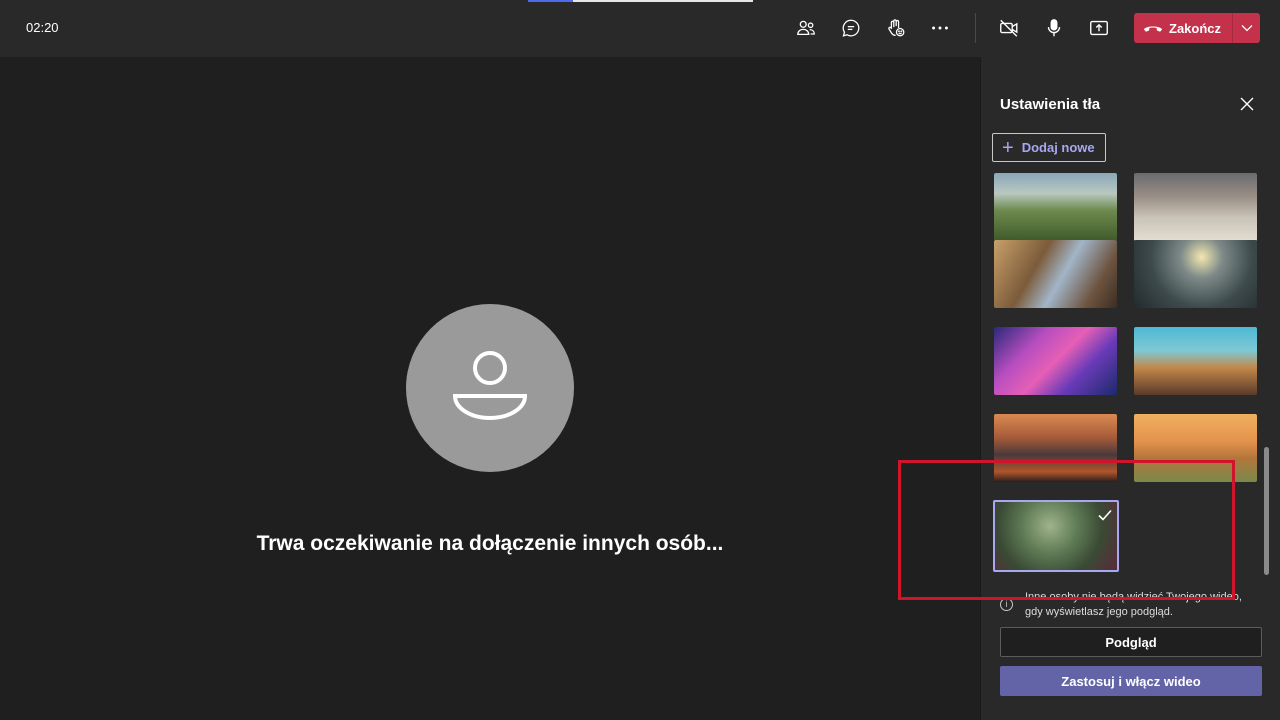  What do you see at coordinates (1054, 28) in the screenshot?
I see `microphone-icon` at bounding box center [1054, 28].